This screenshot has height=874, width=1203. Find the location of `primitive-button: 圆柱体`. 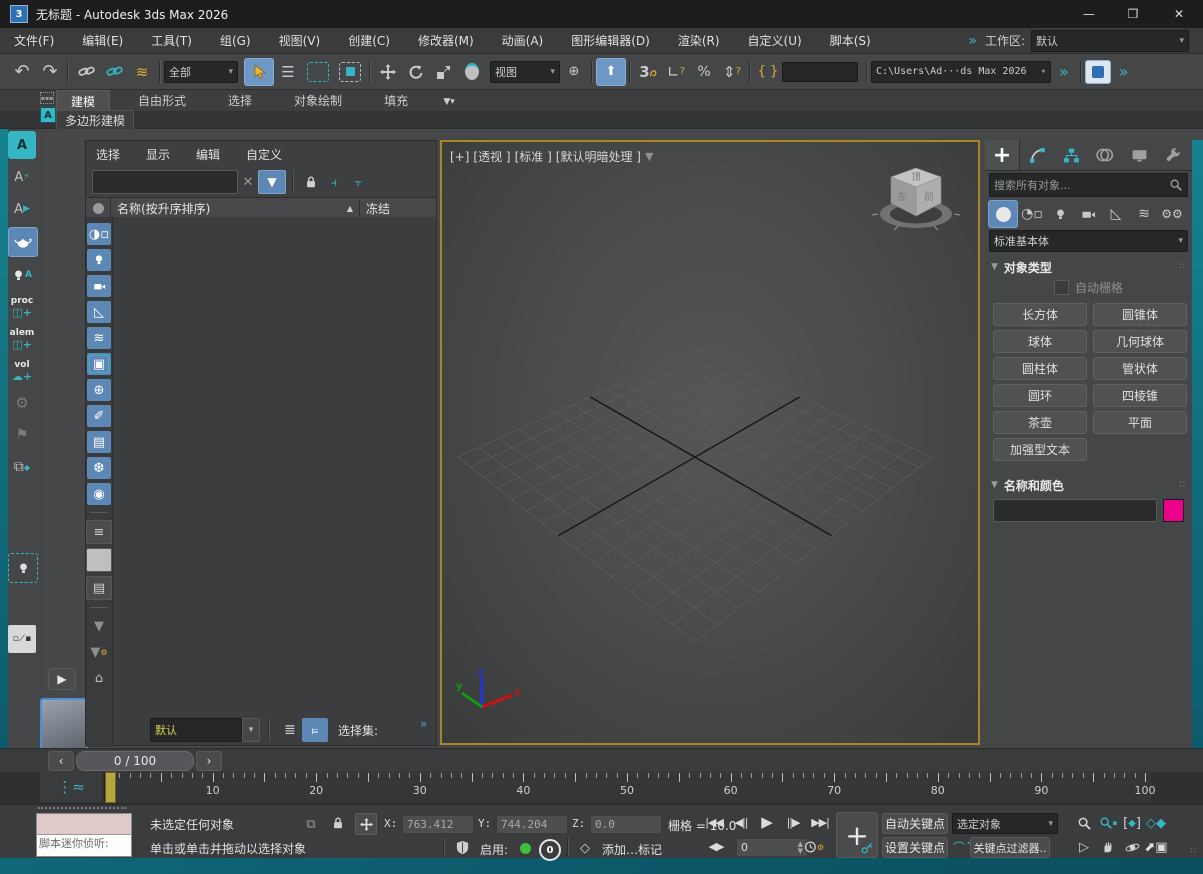

primitive-button: 圆柱体 is located at coordinates (1040, 368).